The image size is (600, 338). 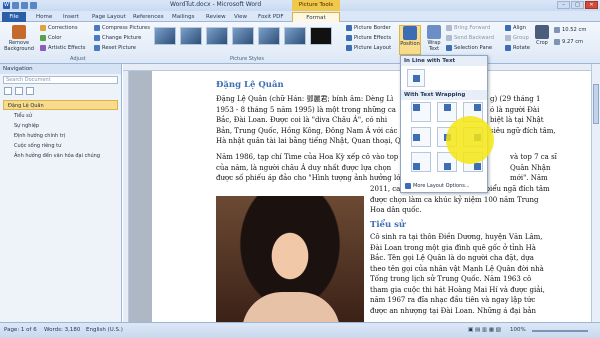 What do you see at coordinates (508, 48) in the screenshot?
I see `rotate-icon` at bounding box center [508, 48].